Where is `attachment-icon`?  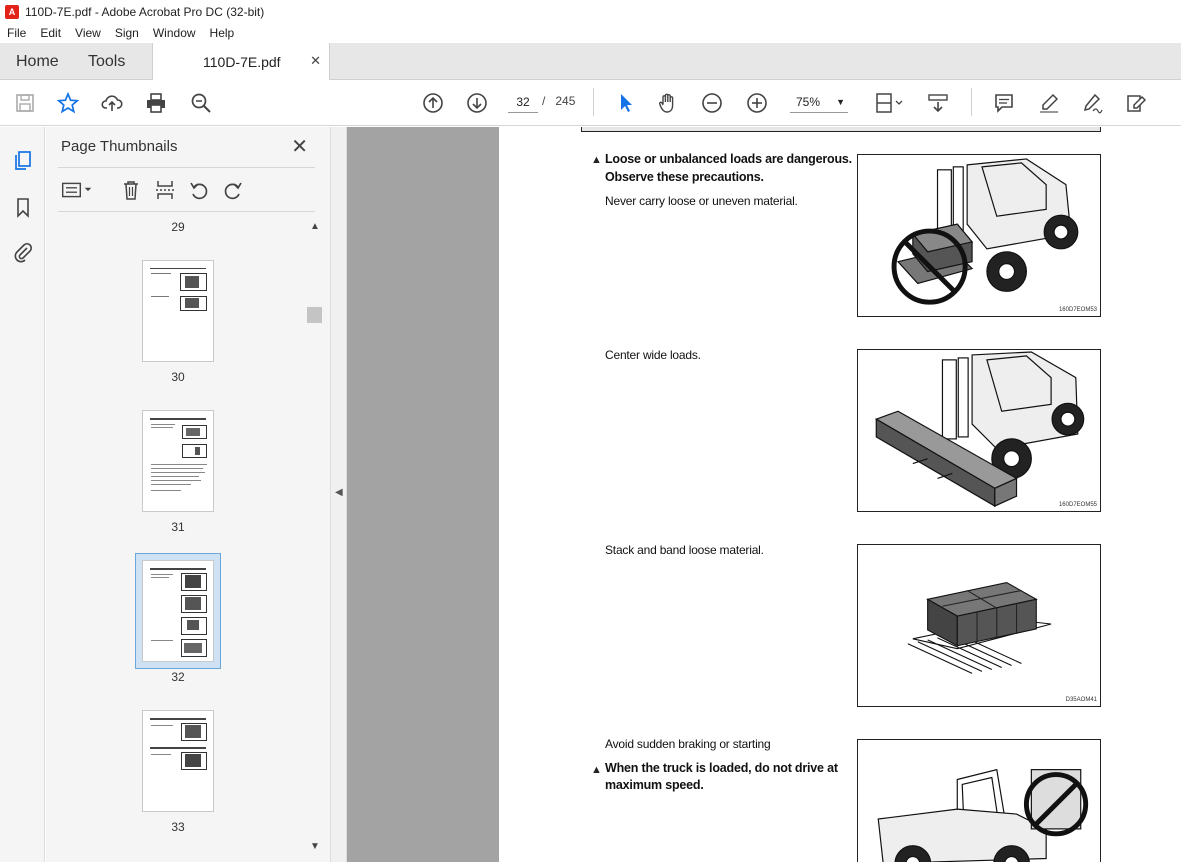
attachment-icon is located at coordinates (23, 252).